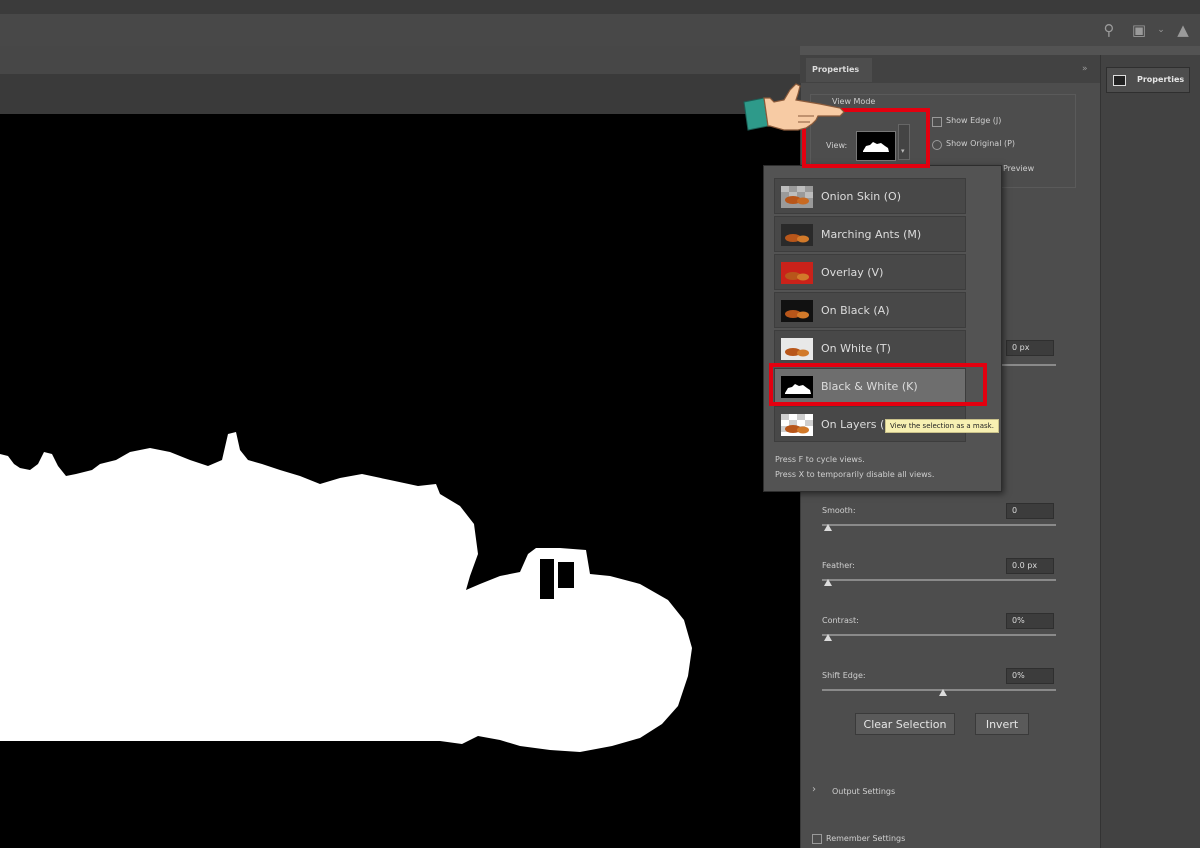  Describe the element at coordinates (817, 839) in the screenshot. I see `remember-settings-checkbox` at that location.